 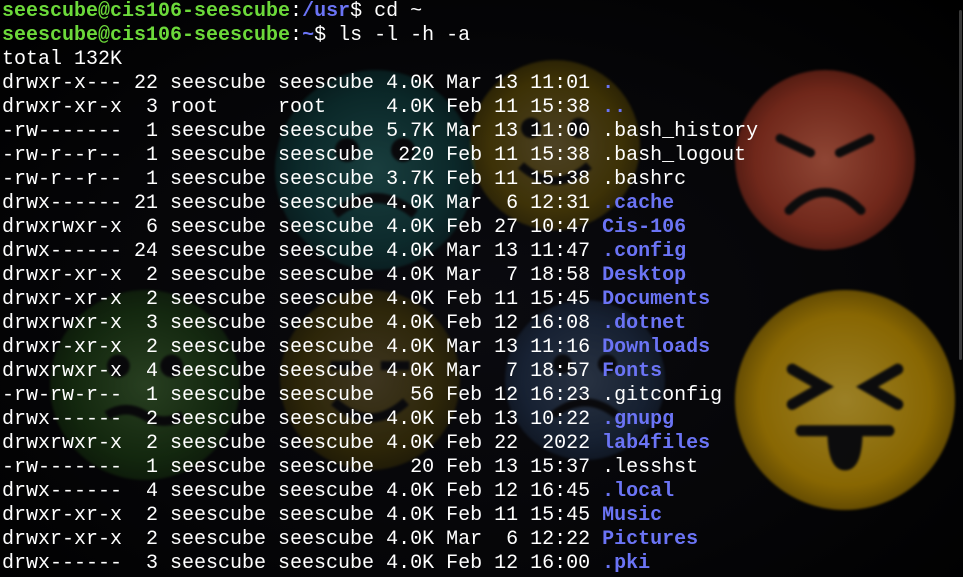 I want to click on file-name: .bash_logout, so click(x=674, y=155).